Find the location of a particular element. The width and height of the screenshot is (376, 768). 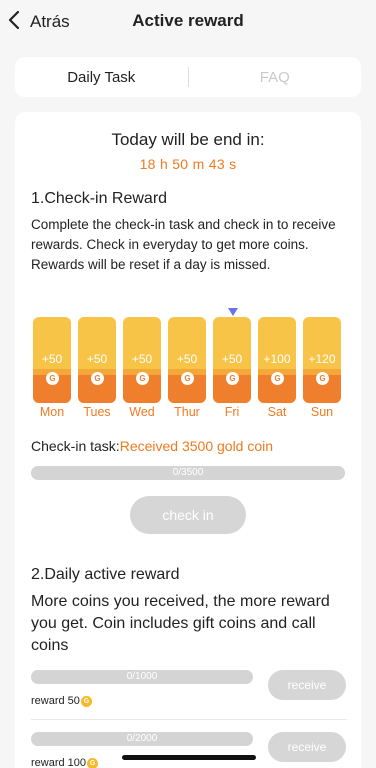

day-tues: +50 G Tues is located at coordinates (98, 368).